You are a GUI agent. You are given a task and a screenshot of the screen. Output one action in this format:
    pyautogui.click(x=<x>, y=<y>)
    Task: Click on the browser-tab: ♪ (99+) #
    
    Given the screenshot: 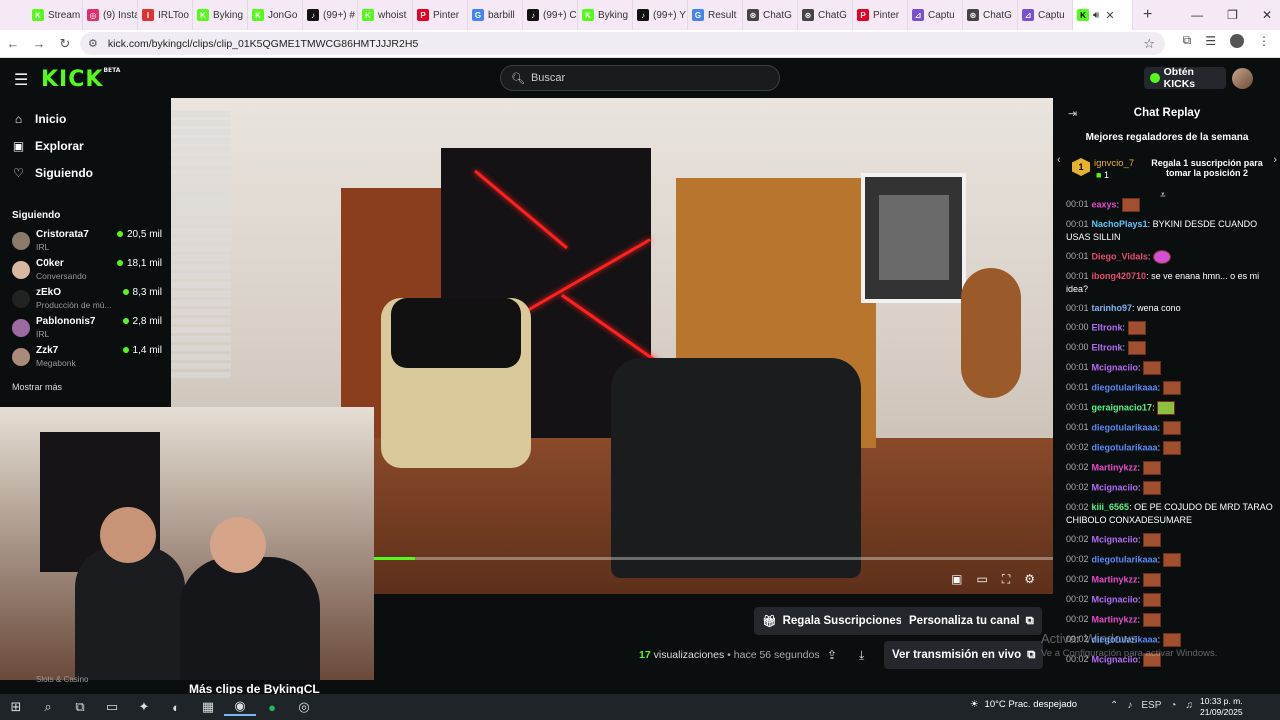 What is the action you would take?
    pyautogui.click(x=330, y=15)
    